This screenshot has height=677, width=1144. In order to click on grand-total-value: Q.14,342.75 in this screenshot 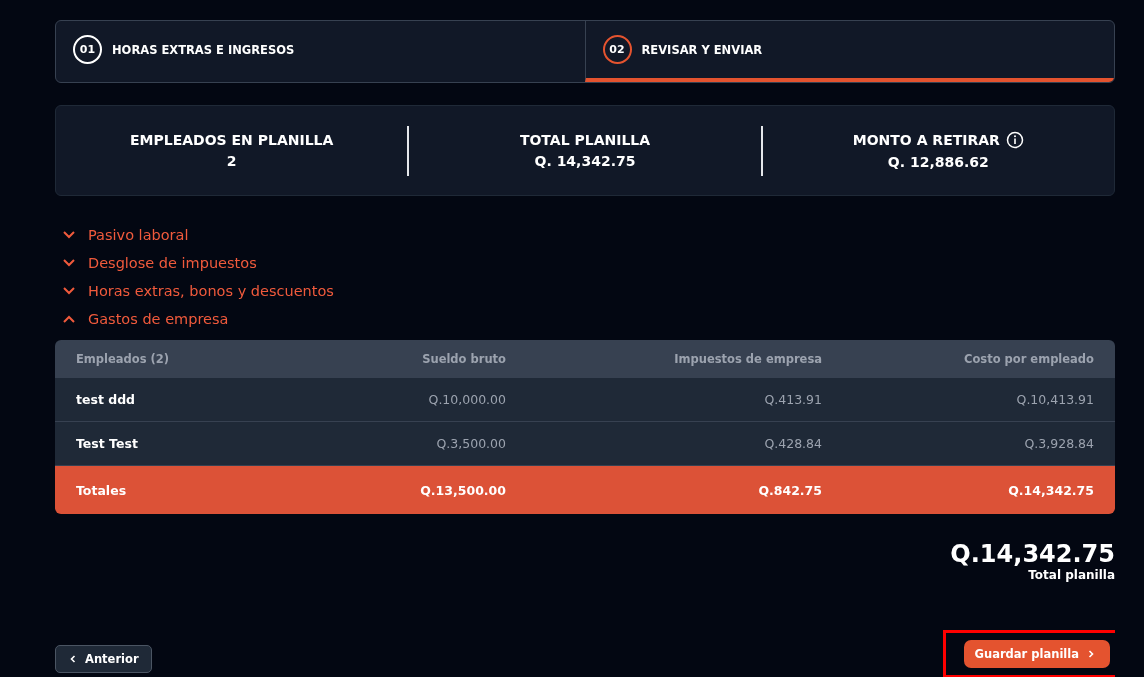, I will do `click(1032, 554)`.